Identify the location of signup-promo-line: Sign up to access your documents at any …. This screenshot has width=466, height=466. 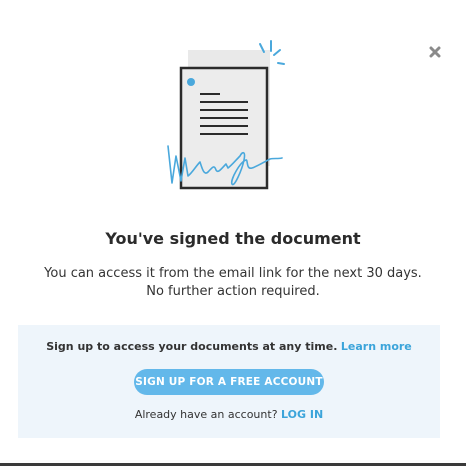
(229, 346).